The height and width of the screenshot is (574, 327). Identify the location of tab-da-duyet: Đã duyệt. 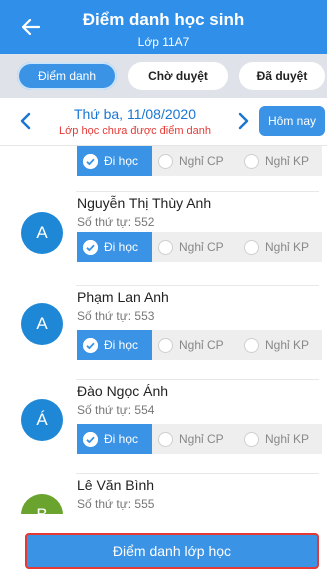
(282, 76).